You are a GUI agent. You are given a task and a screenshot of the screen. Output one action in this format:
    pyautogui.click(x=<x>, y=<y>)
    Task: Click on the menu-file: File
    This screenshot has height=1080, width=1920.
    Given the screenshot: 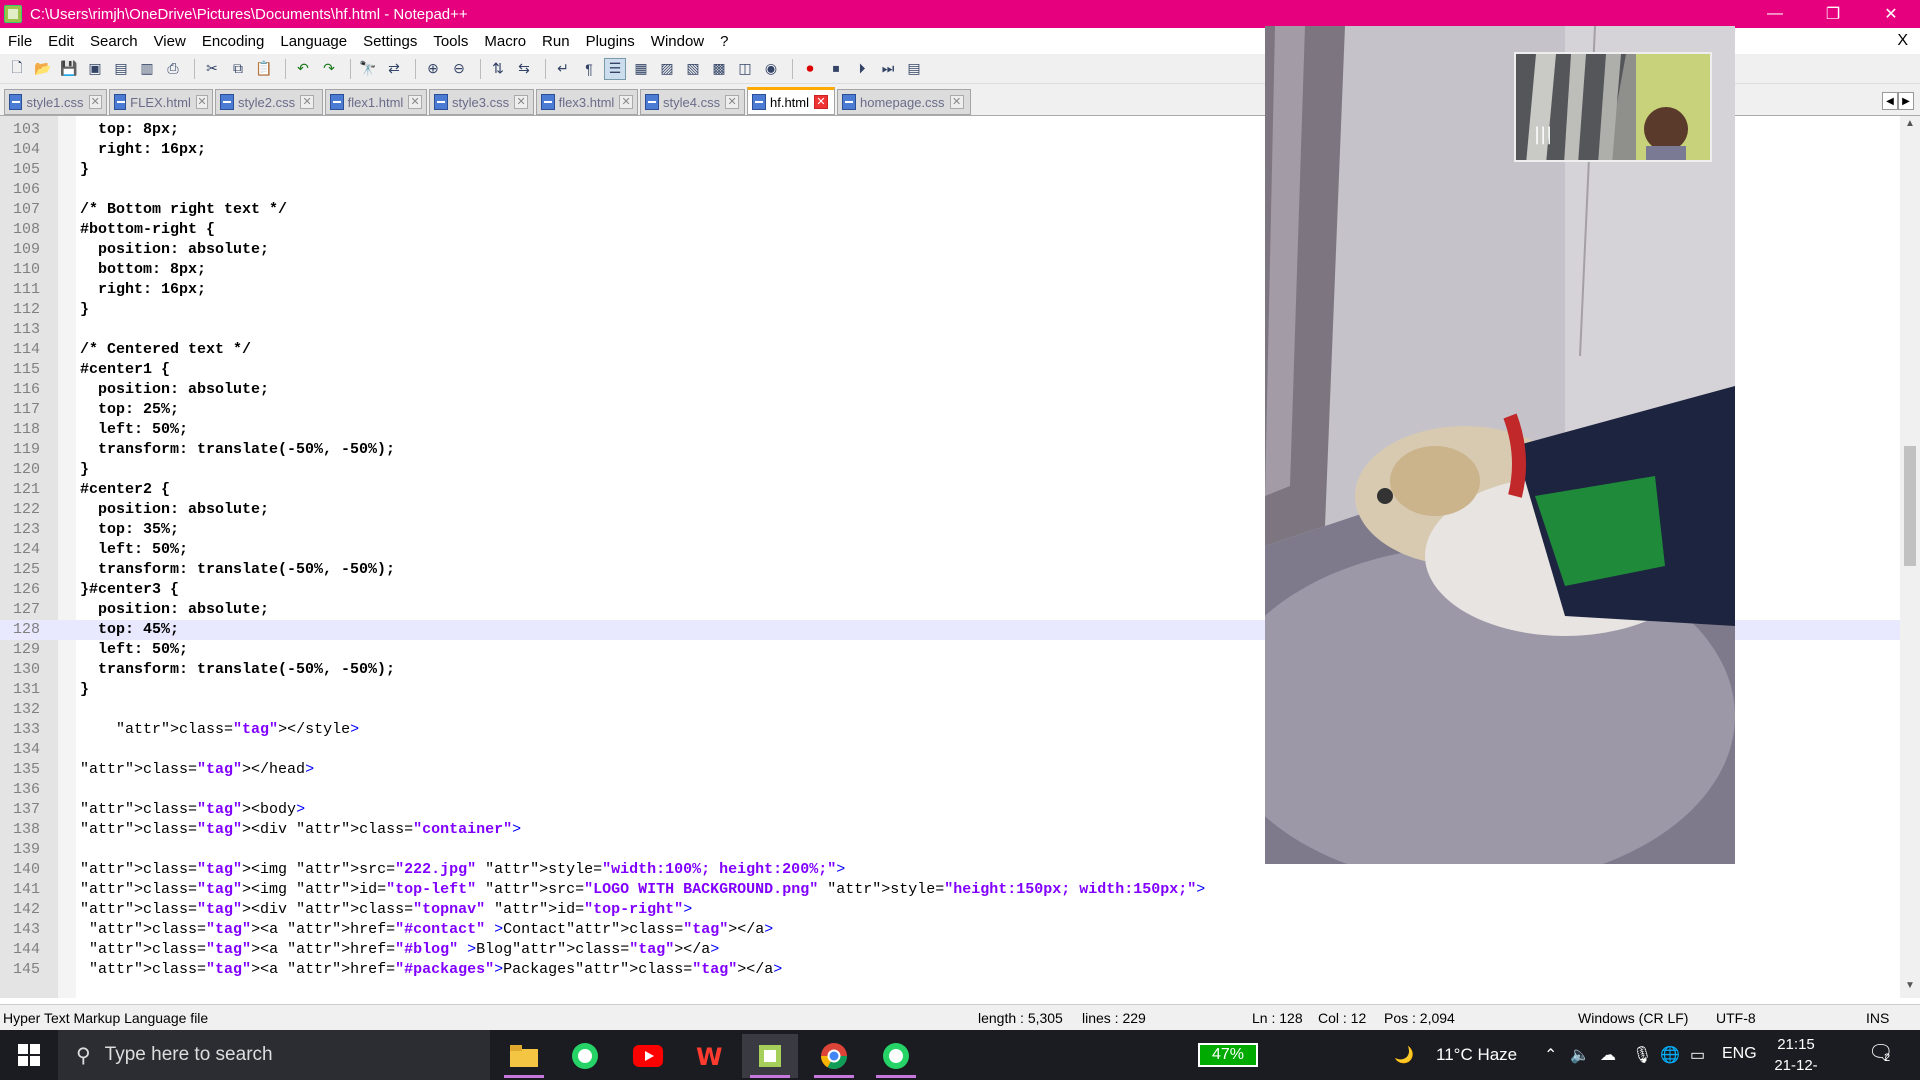 What is the action you would take?
    pyautogui.click(x=20, y=41)
    